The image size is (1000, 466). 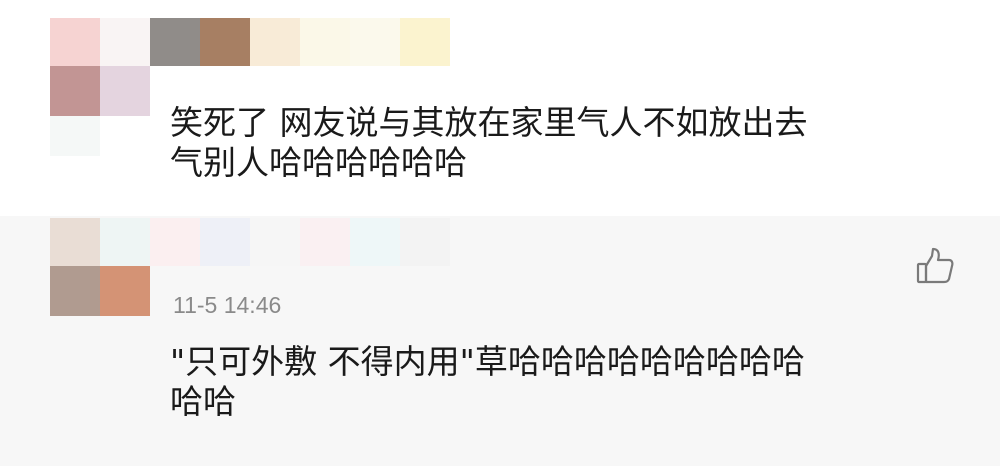 I want to click on timestamp: 11-5 14:46, so click(x=227, y=305).